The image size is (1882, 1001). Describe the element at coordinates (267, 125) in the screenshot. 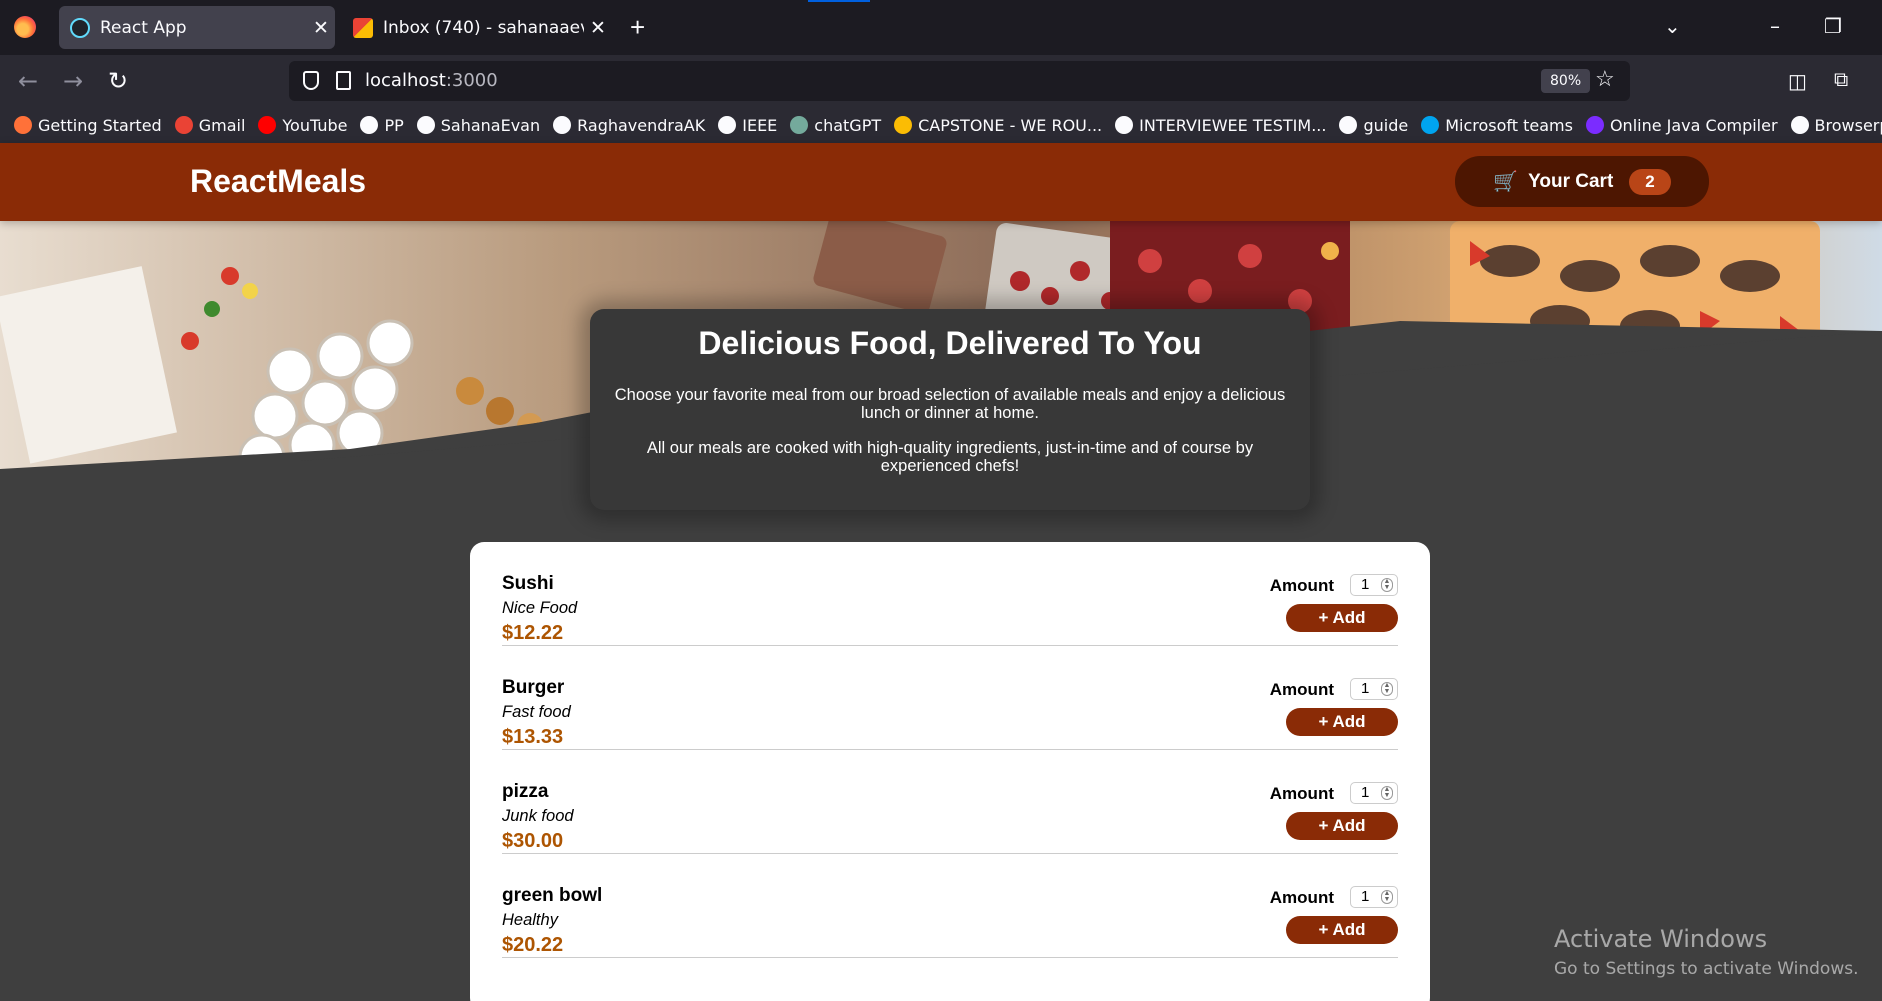

I see `youtube-icon` at that location.